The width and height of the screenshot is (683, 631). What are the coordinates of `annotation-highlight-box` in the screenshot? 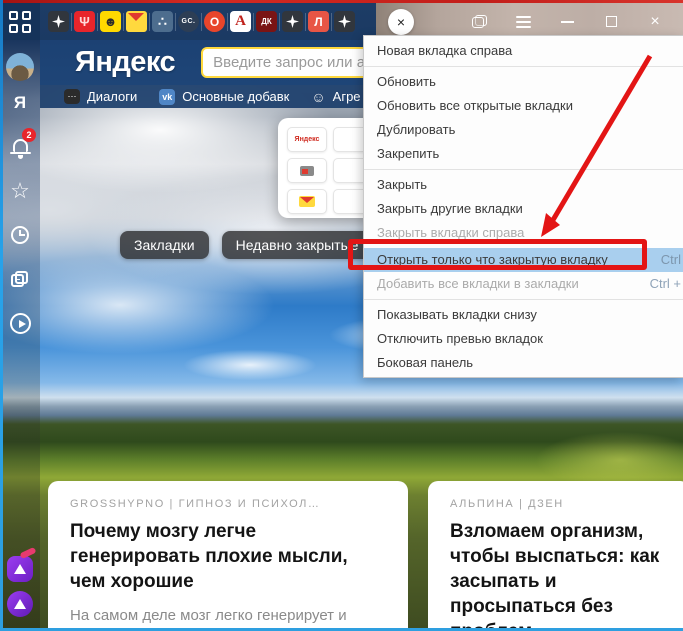 It's located at (497, 254).